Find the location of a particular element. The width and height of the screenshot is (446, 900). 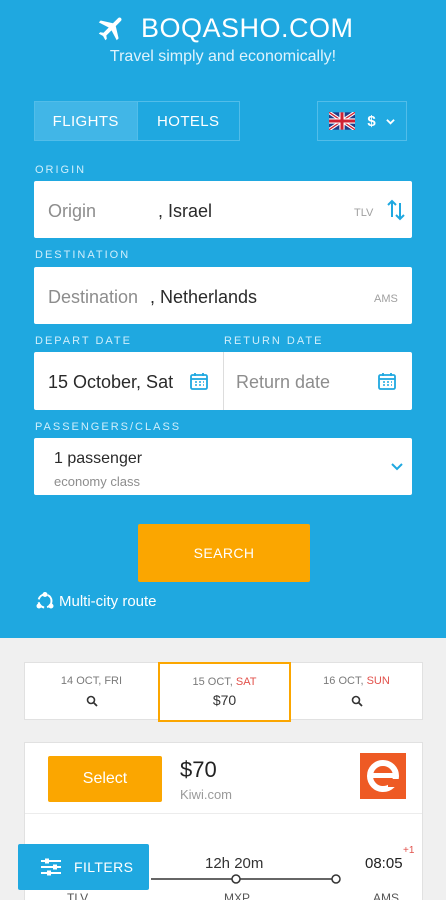

mode-tabs: FLIGHTS HOTELS is located at coordinates (137, 121).